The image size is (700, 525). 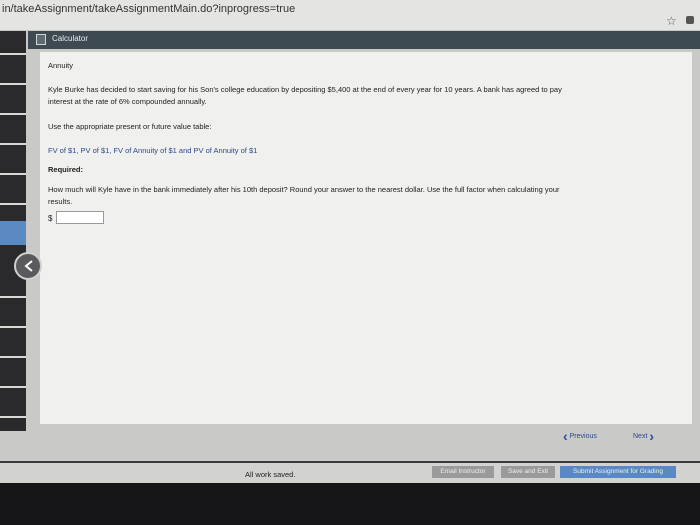 I want to click on previous-label: Previous, so click(x=583, y=436).